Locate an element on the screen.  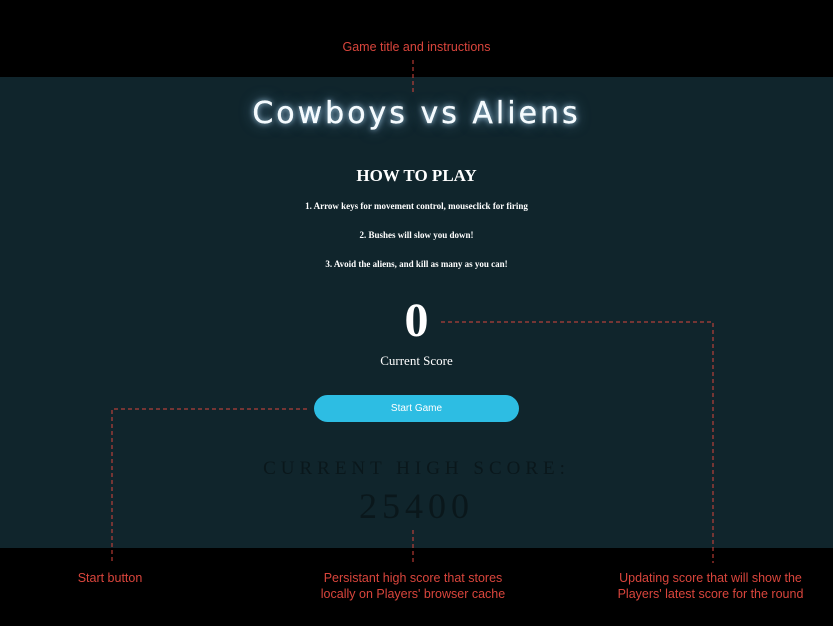
annotation-start-button: Start button is located at coordinates (110, 578).